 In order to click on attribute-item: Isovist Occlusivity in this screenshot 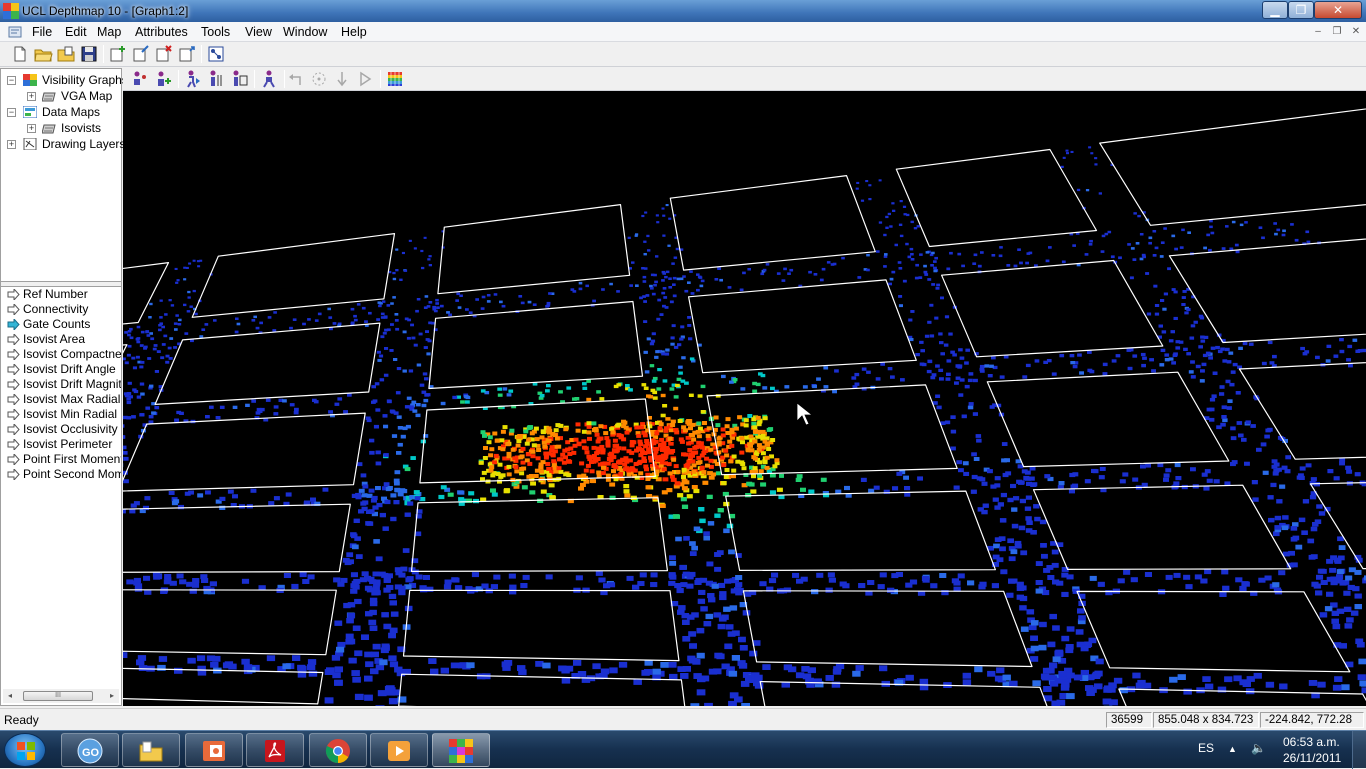, I will do `click(63, 429)`.